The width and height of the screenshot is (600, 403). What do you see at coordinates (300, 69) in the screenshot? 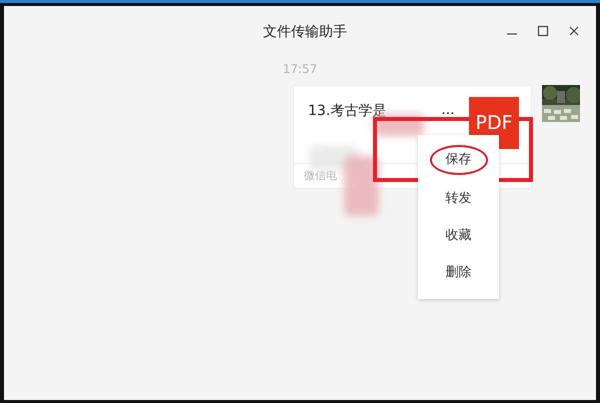
I see `message-time: 17:57` at bounding box center [300, 69].